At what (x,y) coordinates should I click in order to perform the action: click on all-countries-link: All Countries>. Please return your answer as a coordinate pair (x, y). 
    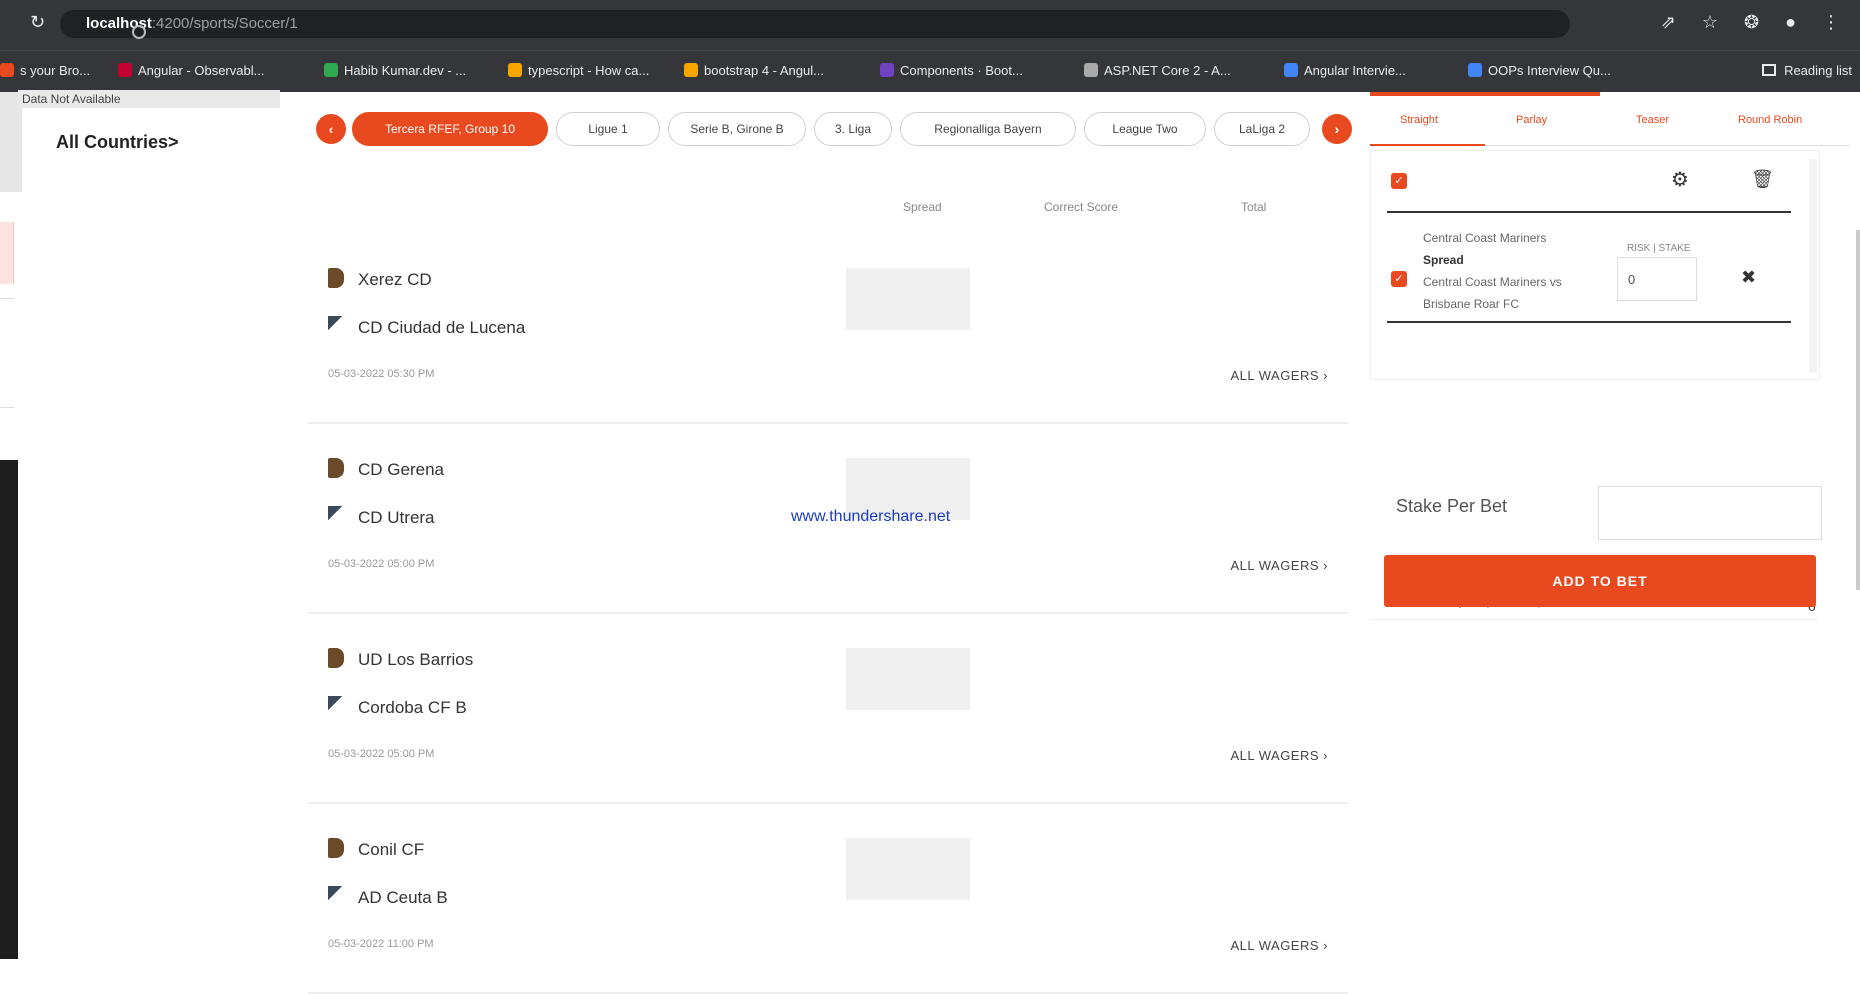
    Looking at the image, I should click on (117, 142).